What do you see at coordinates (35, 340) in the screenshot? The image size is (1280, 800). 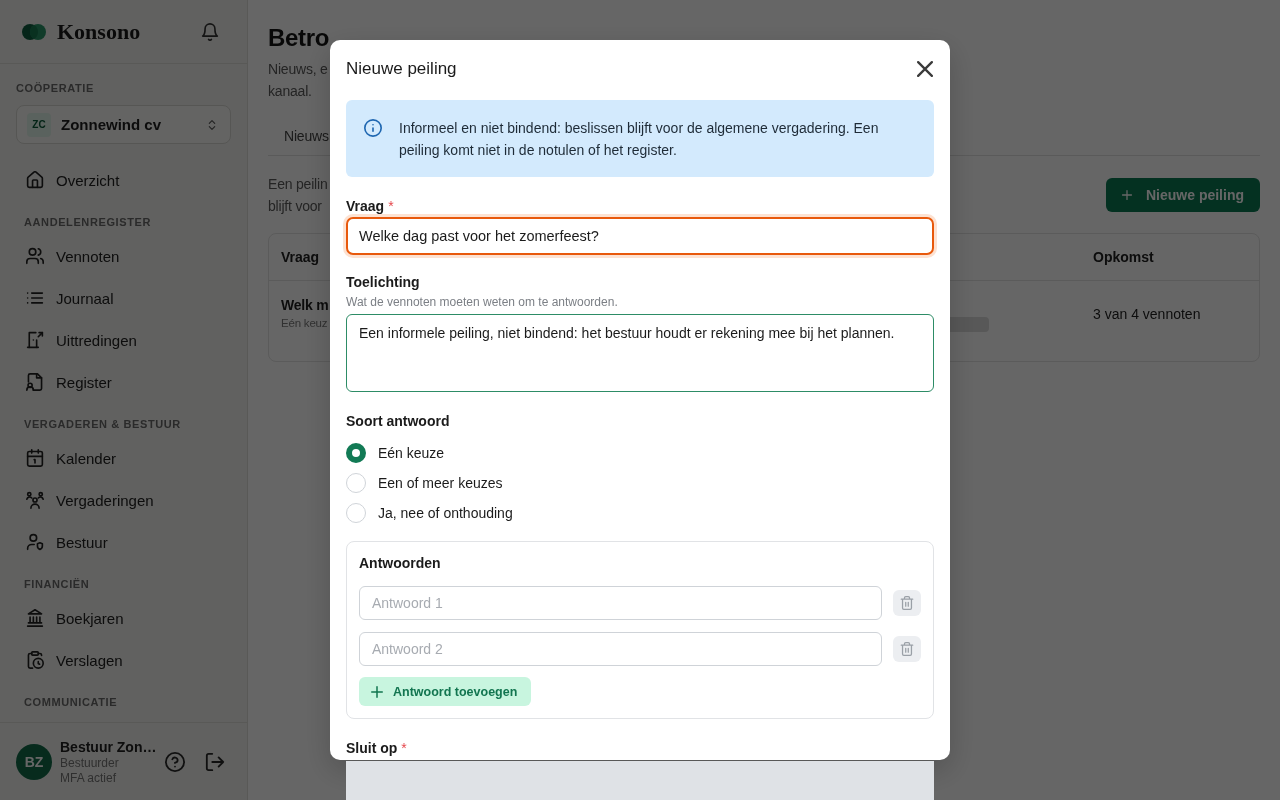 I see `door-arrow-icon` at bounding box center [35, 340].